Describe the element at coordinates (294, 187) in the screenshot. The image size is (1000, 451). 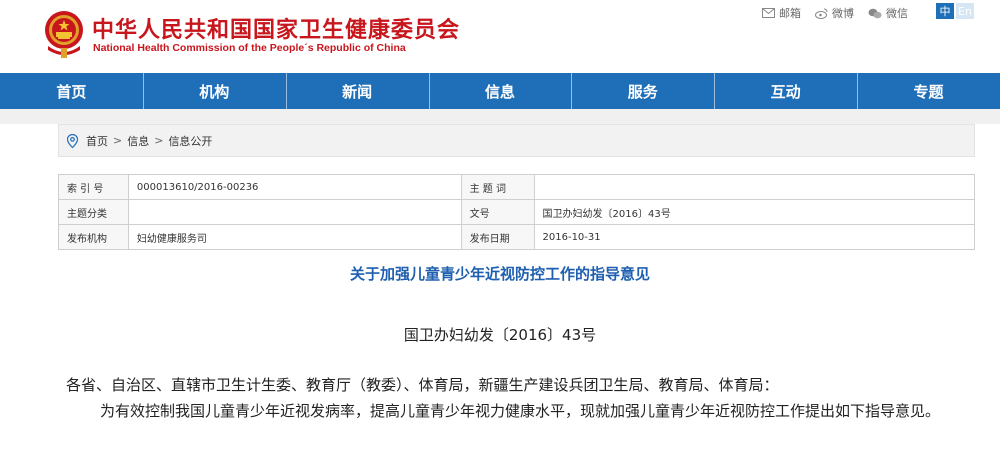
I see `index-number-value: 000013610/2016-00236` at that location.